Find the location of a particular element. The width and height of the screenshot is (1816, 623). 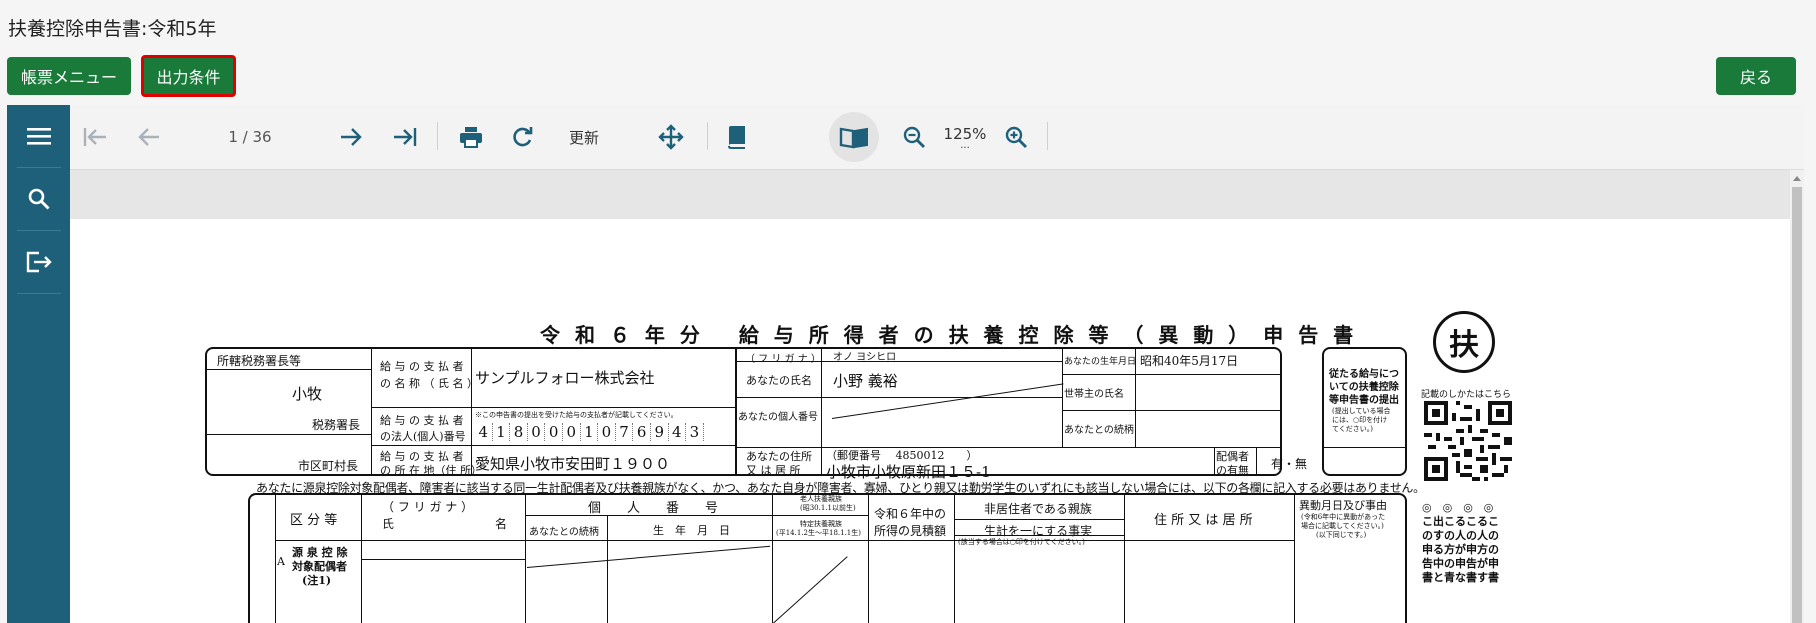

address-label-2: 又 は 居 所 is located at coordinates (773, 470).